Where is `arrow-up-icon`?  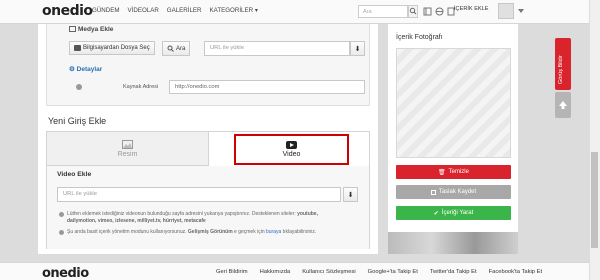
arrow-up-icon is located at coordinates (563, 105).